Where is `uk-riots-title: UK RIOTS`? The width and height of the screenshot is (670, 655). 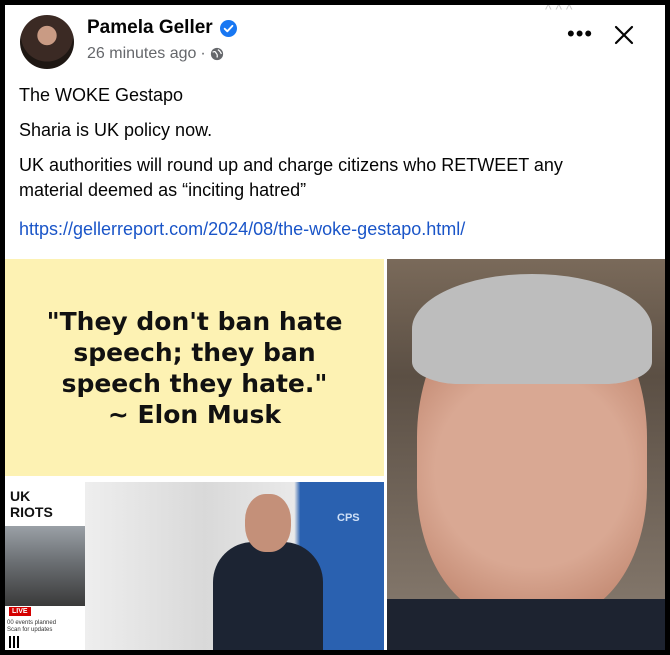 uk-riots-title: UK RIOTS is located at coordinates (31, 504).